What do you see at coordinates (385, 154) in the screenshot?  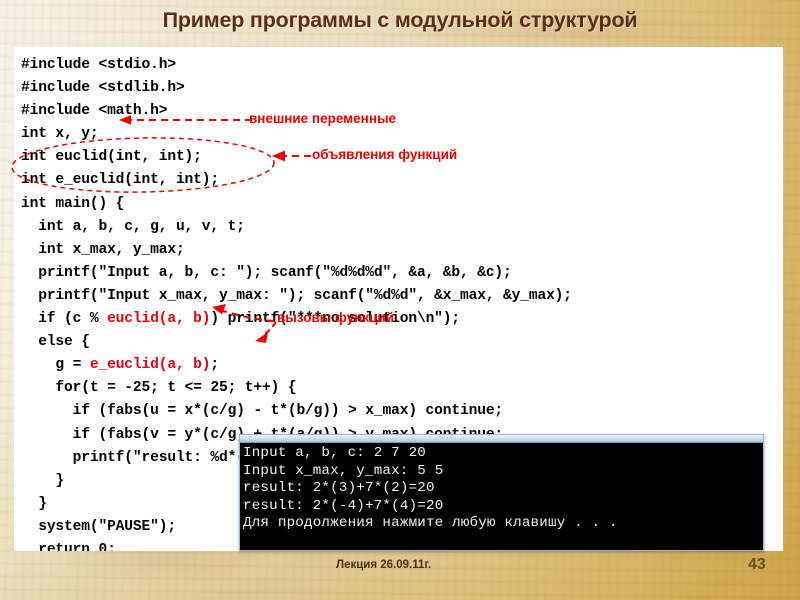 I see `annotation-function-declarations: объявления функций` at bounding box center [385, 154].